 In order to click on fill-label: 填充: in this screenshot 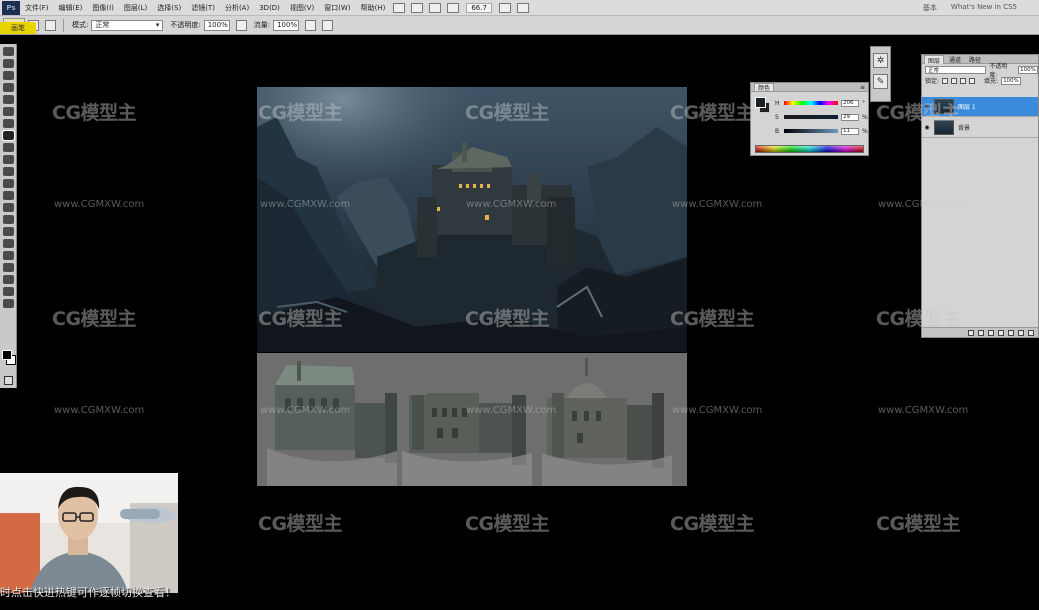, I will do `click(991, 81)`.